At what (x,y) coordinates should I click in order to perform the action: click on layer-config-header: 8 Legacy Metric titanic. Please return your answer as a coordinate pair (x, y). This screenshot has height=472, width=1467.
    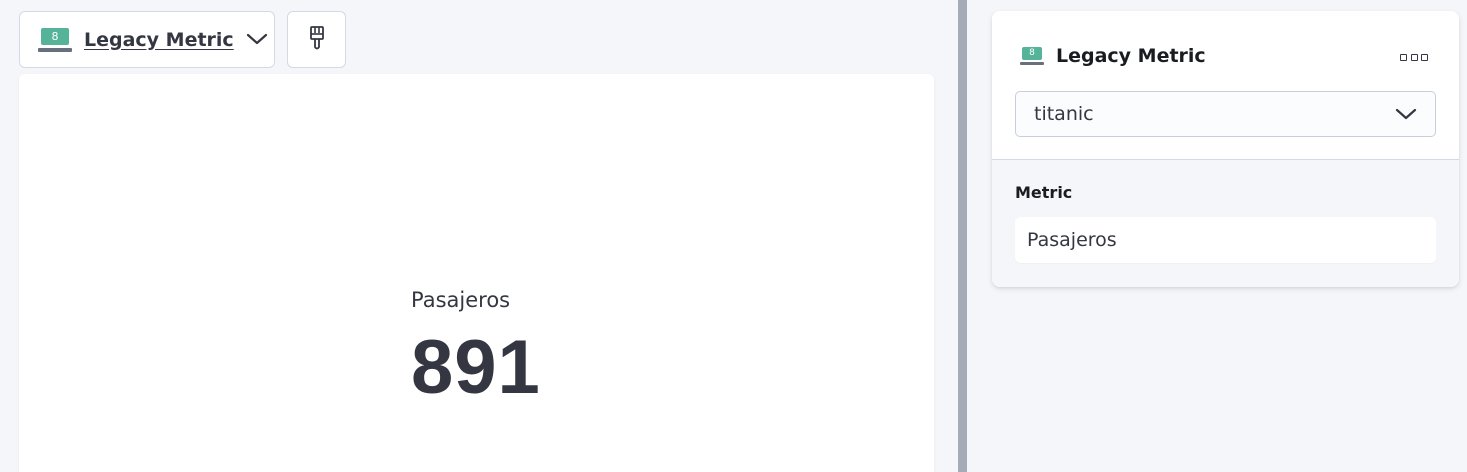
    Looking at the image, I should click on (1225, 85).